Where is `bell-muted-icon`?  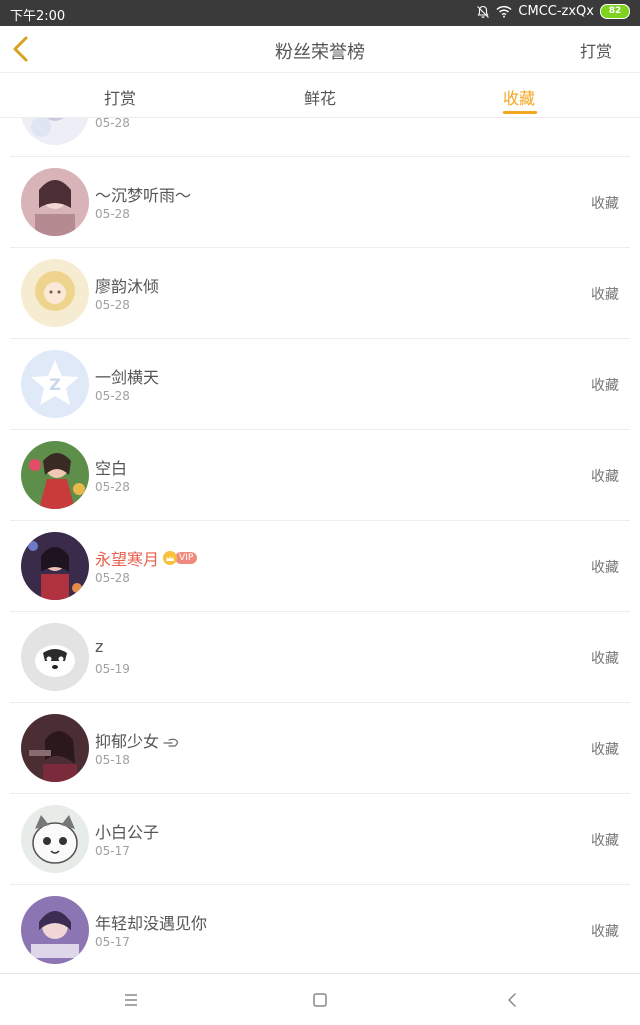
bell-muted-icon is located at coordinates (483, 12).